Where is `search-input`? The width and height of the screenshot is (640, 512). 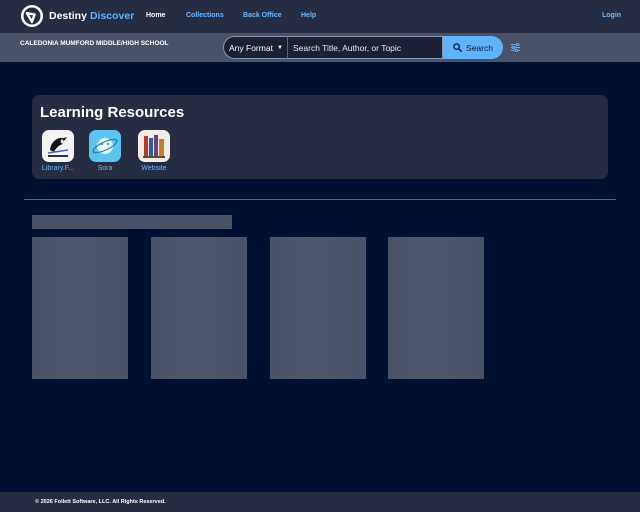
search-input is located at coordinates (365, 47).